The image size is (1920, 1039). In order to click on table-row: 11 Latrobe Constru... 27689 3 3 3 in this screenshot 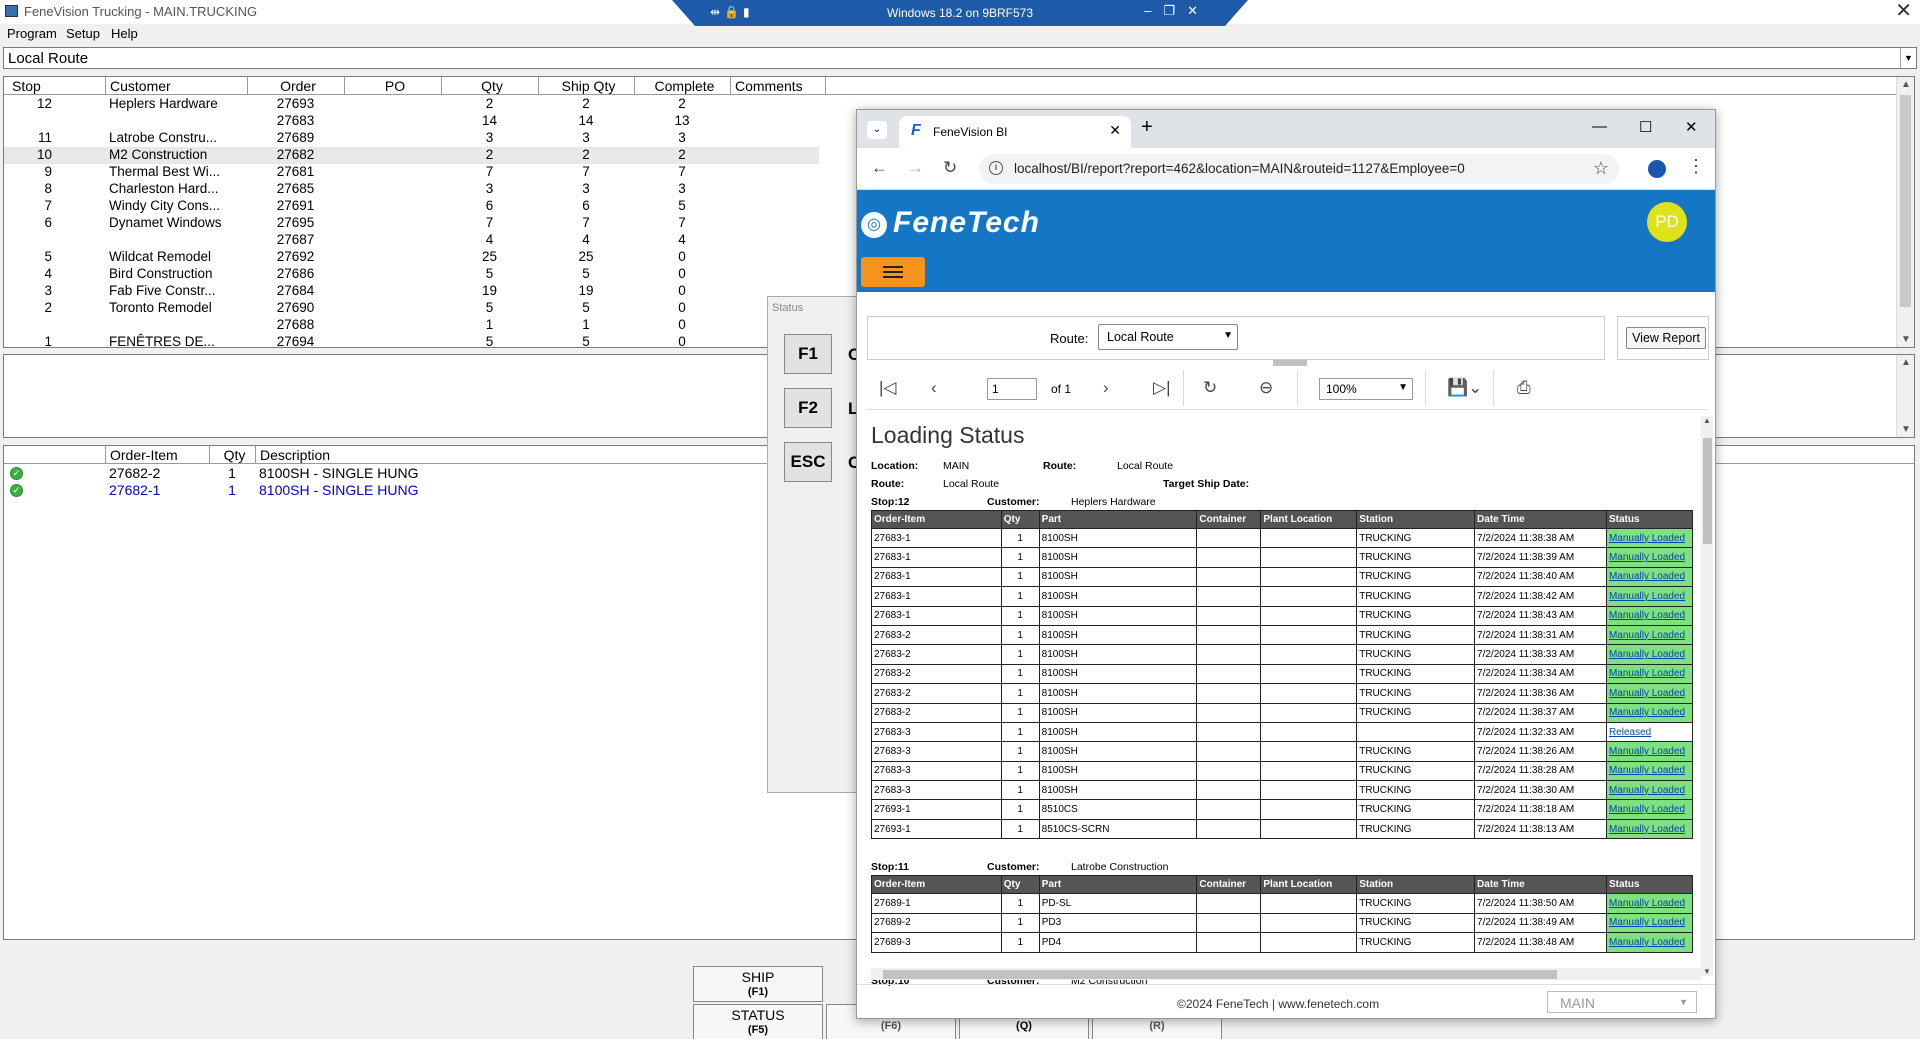, I will do `click(411, 138)`.